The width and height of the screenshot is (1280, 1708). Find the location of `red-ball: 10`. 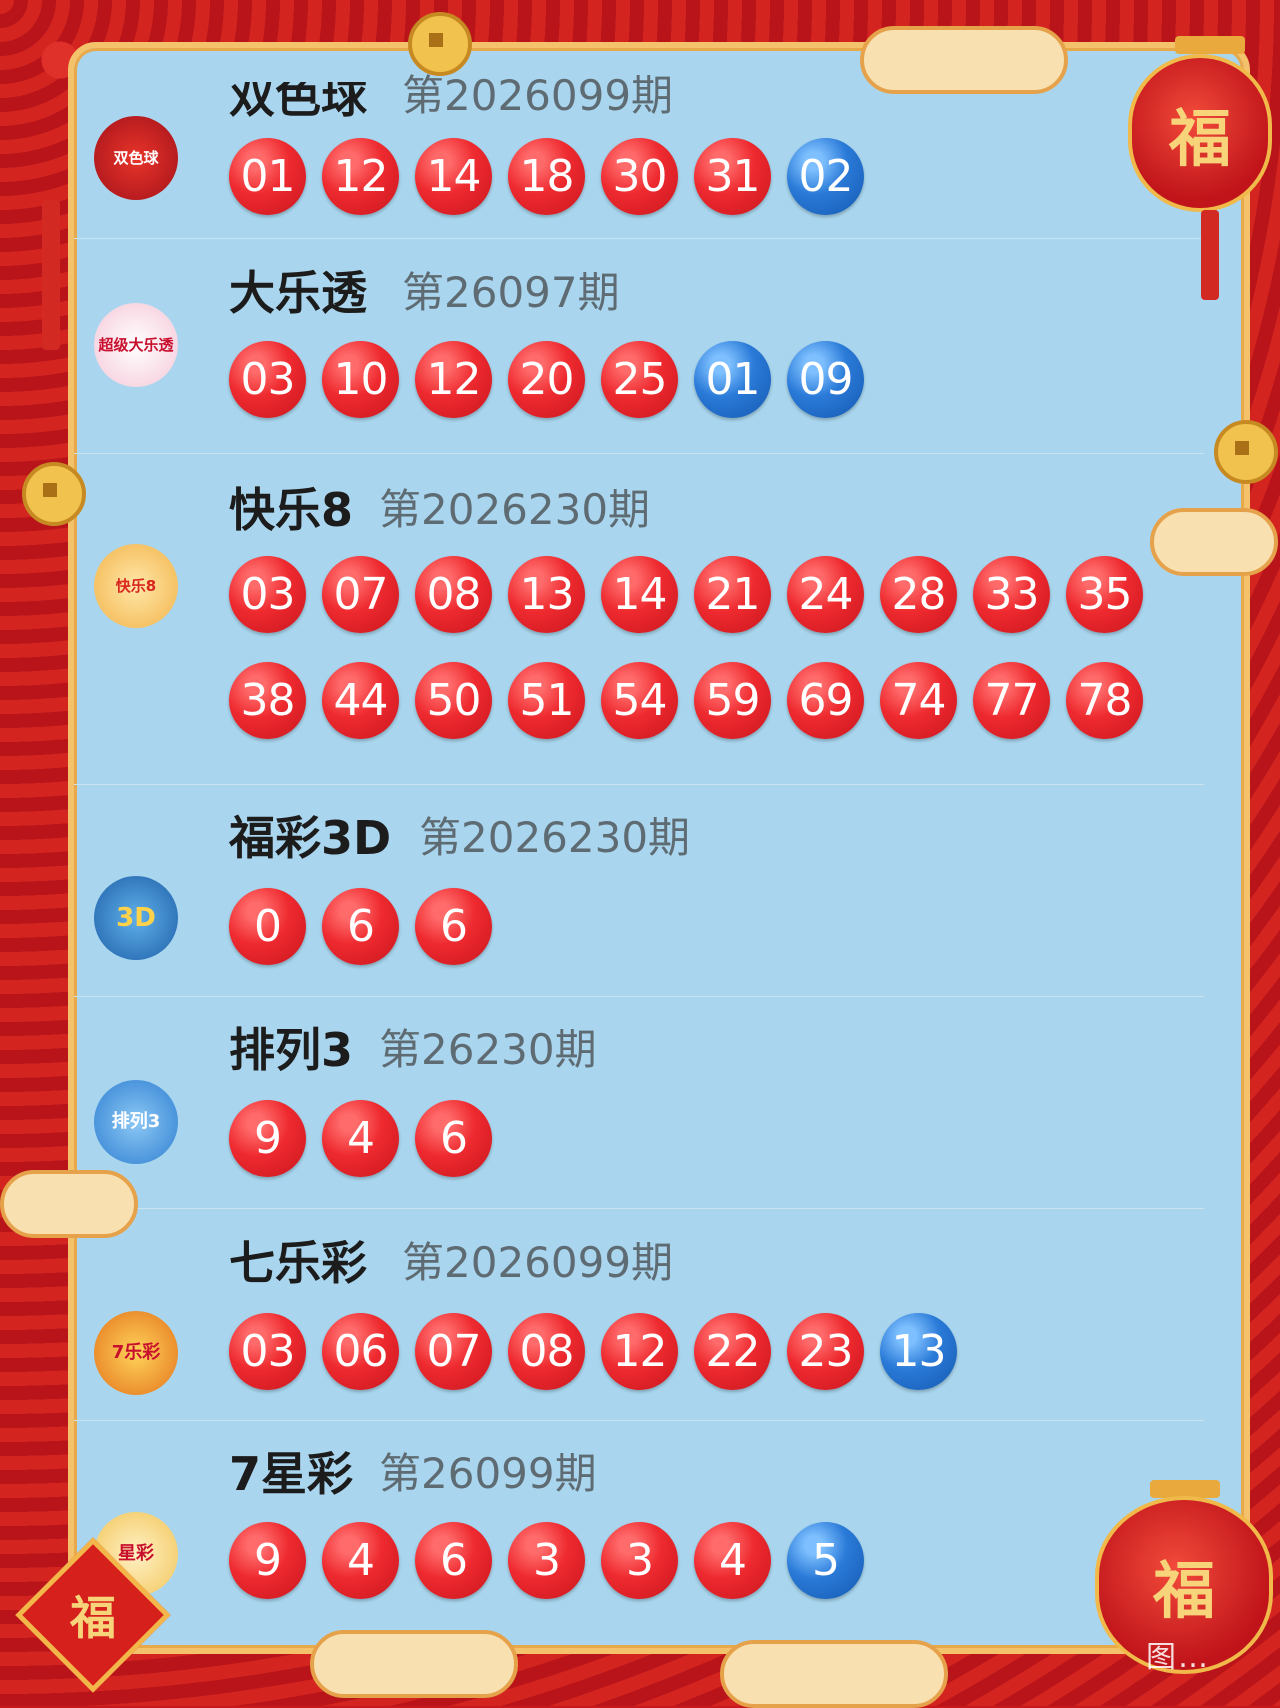

red-ball: 10 is located at coordinates (360, 379).